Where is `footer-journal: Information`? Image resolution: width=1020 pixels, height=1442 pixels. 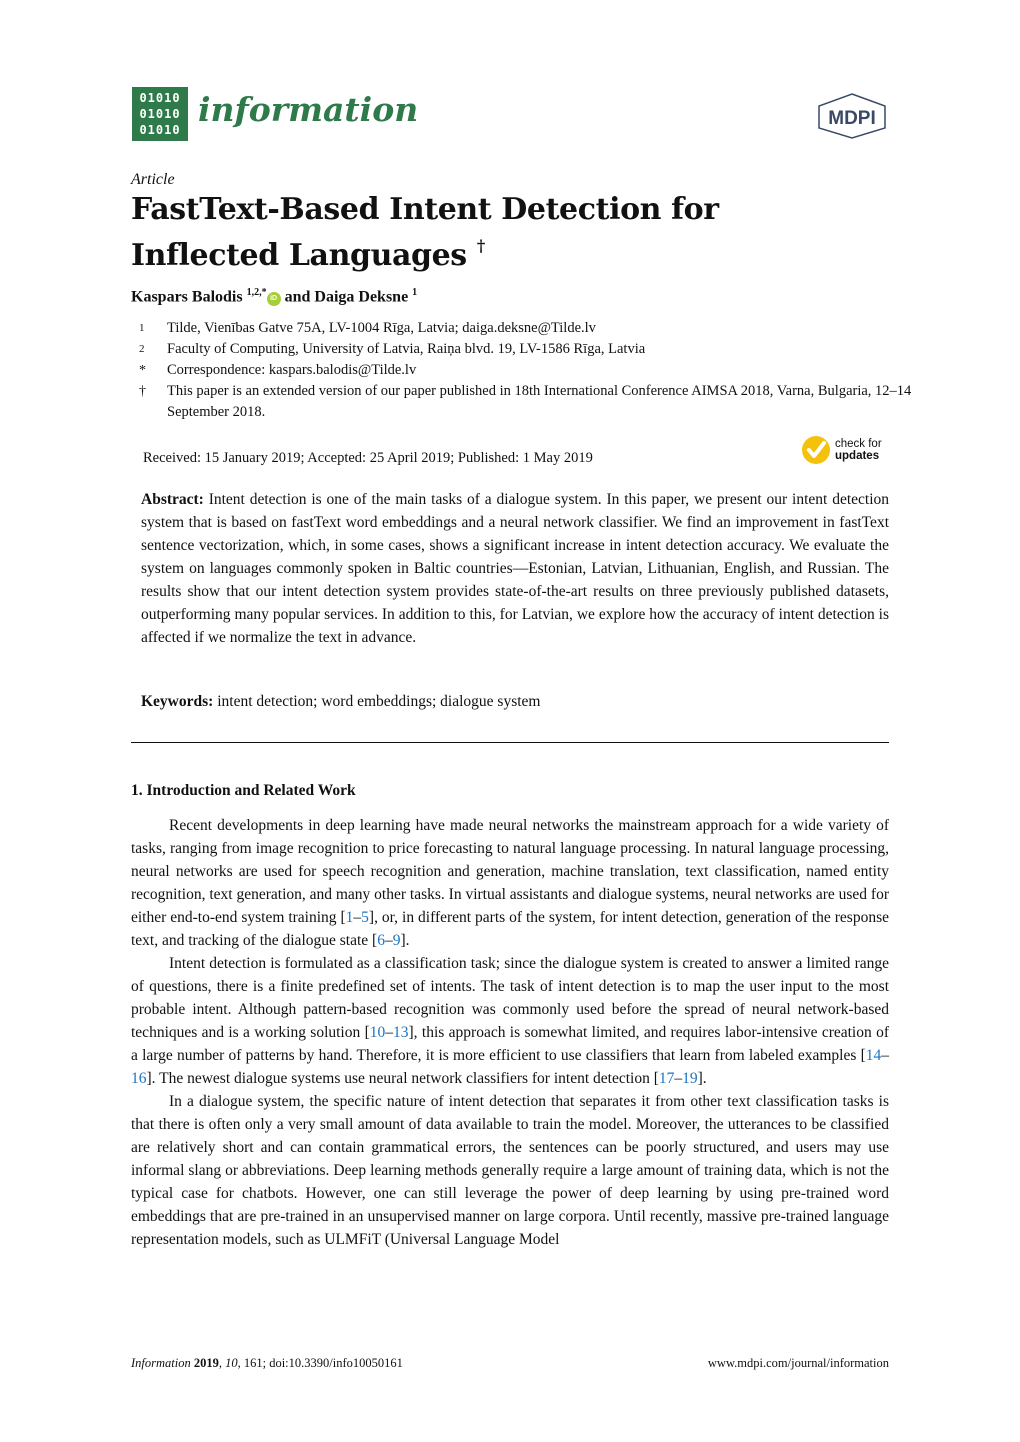 footer-journal: Information is located at coordinates (161, 1363).